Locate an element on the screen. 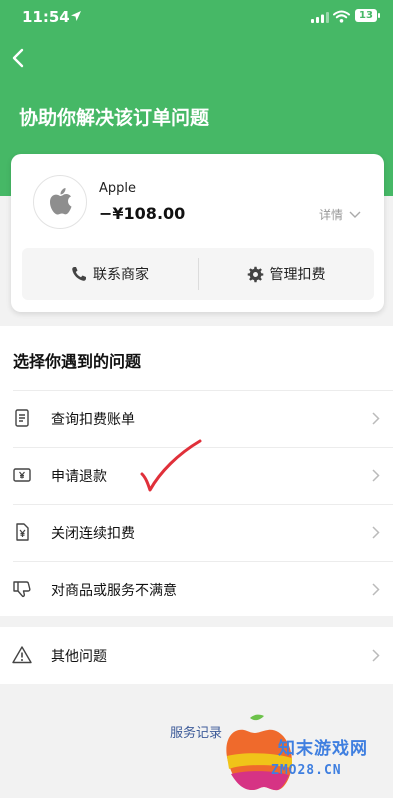 The image size is (393, 798). issue-item-other: 其他问题 is located at coordinates (196, 655).